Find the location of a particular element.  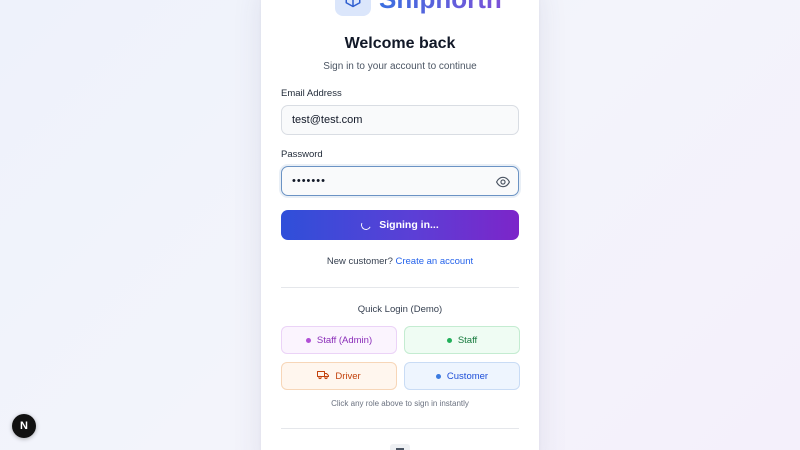

email-field: test@test.com is located at coordinates (400, 120).